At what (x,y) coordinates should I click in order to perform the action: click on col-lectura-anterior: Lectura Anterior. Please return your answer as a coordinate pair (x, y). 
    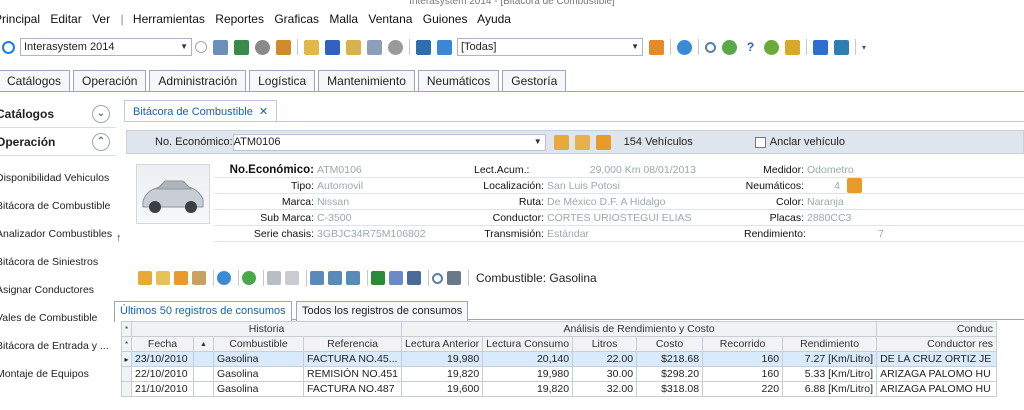
    Looking at the image, I should click on (442, 344).